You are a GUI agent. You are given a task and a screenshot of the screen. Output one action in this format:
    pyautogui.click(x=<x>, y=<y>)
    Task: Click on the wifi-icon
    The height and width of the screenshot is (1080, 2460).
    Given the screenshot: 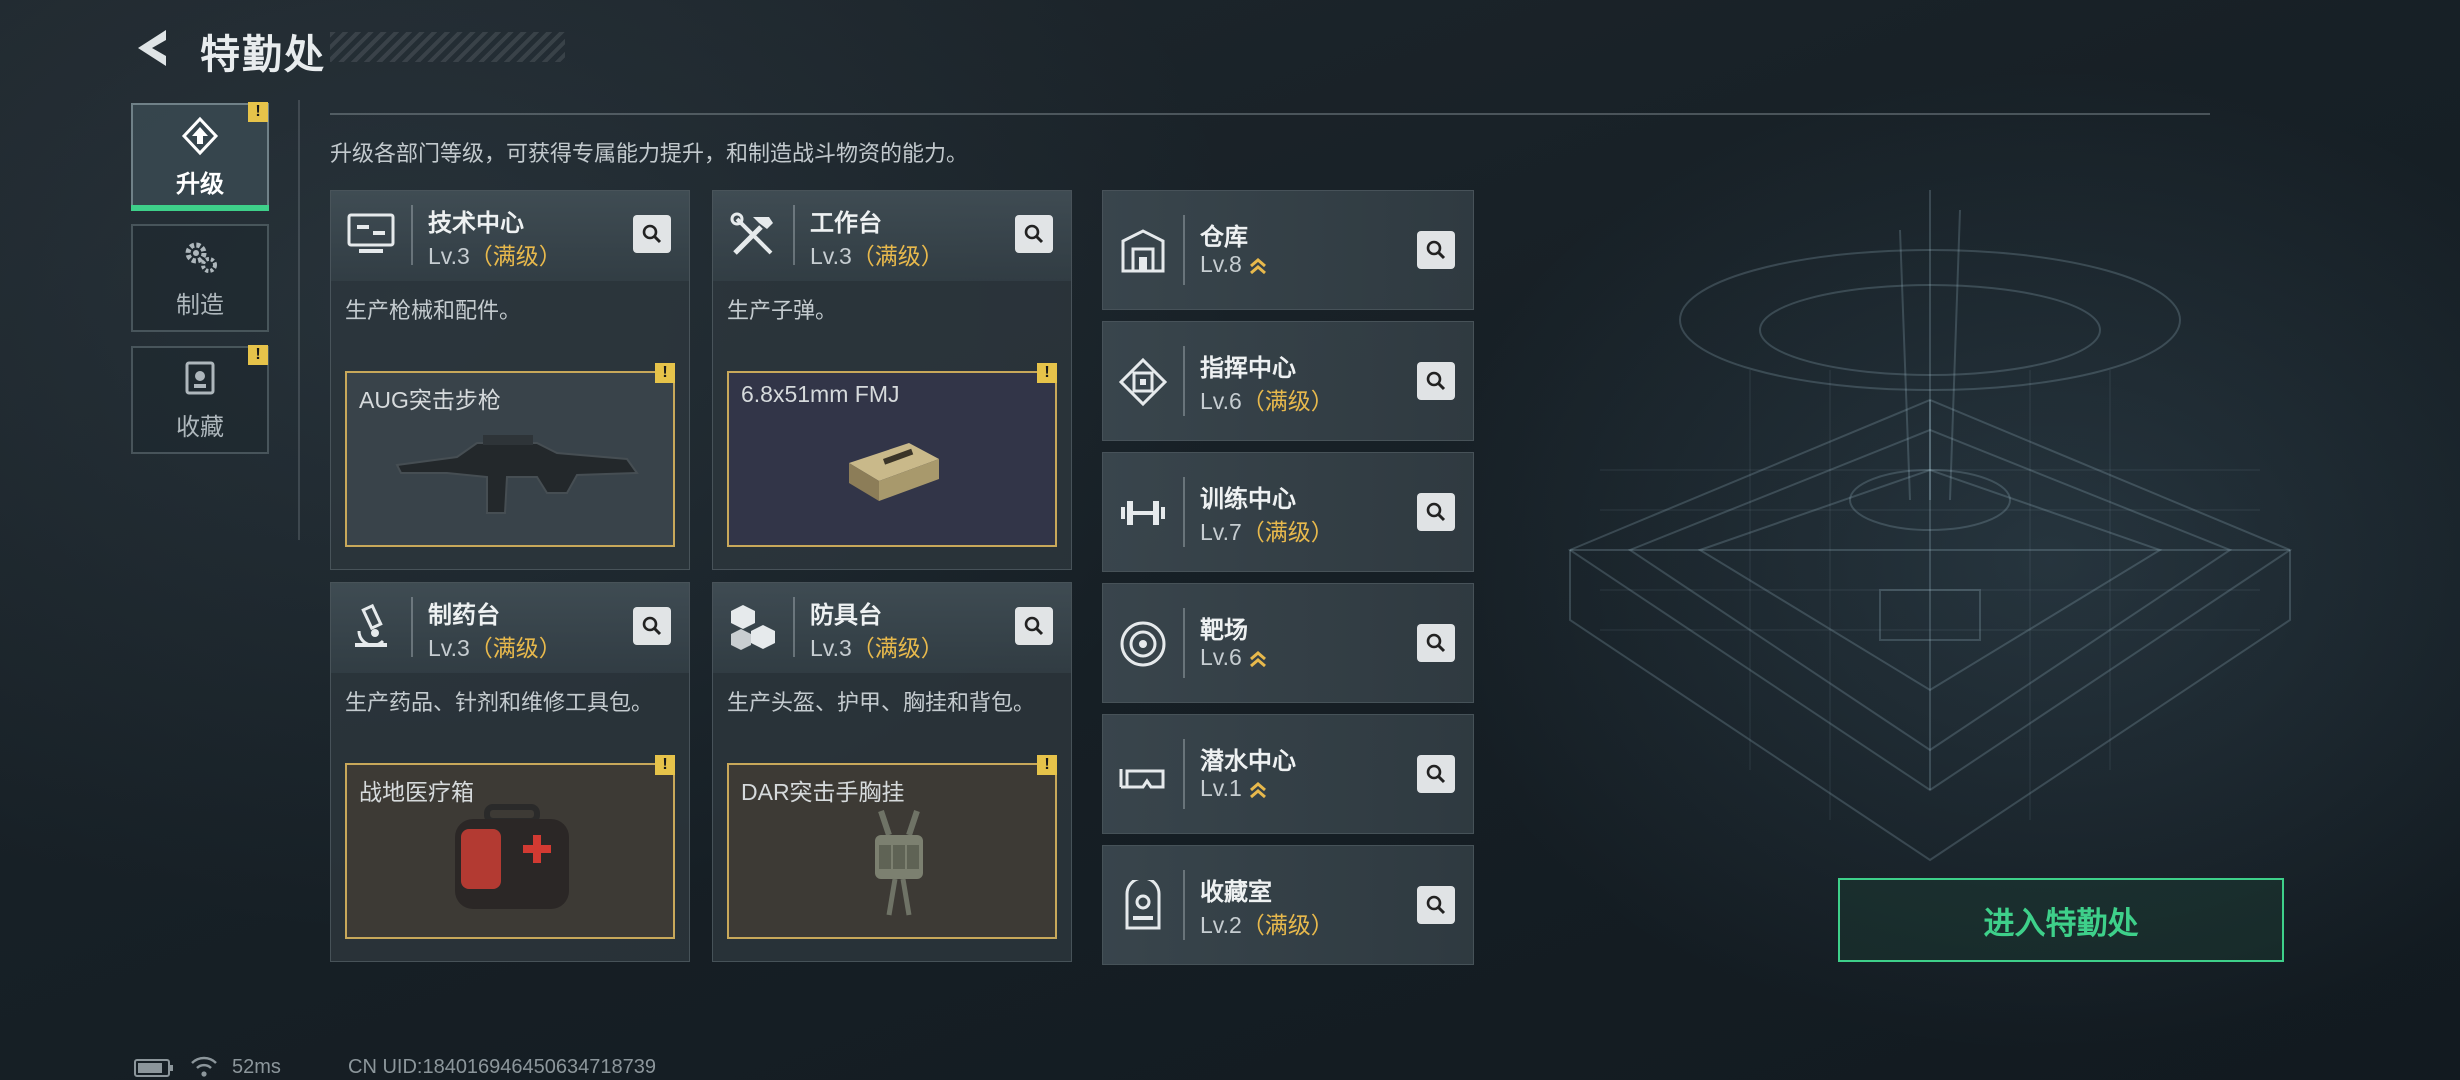 What is the action you would take?
    pyautogui.click(x=204, y=1066)
    